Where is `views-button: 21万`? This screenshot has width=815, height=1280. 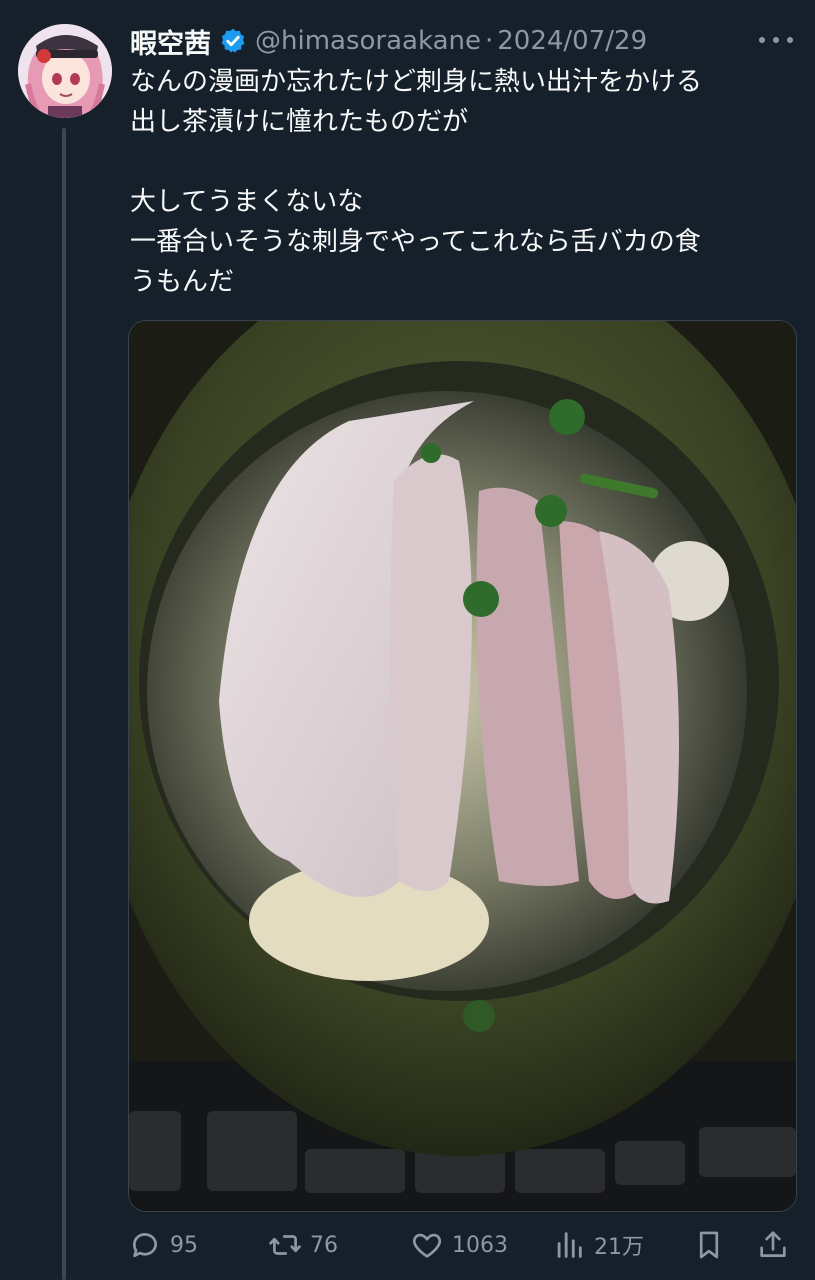
views-button: 21万 is located at coordinates (598, 1245).